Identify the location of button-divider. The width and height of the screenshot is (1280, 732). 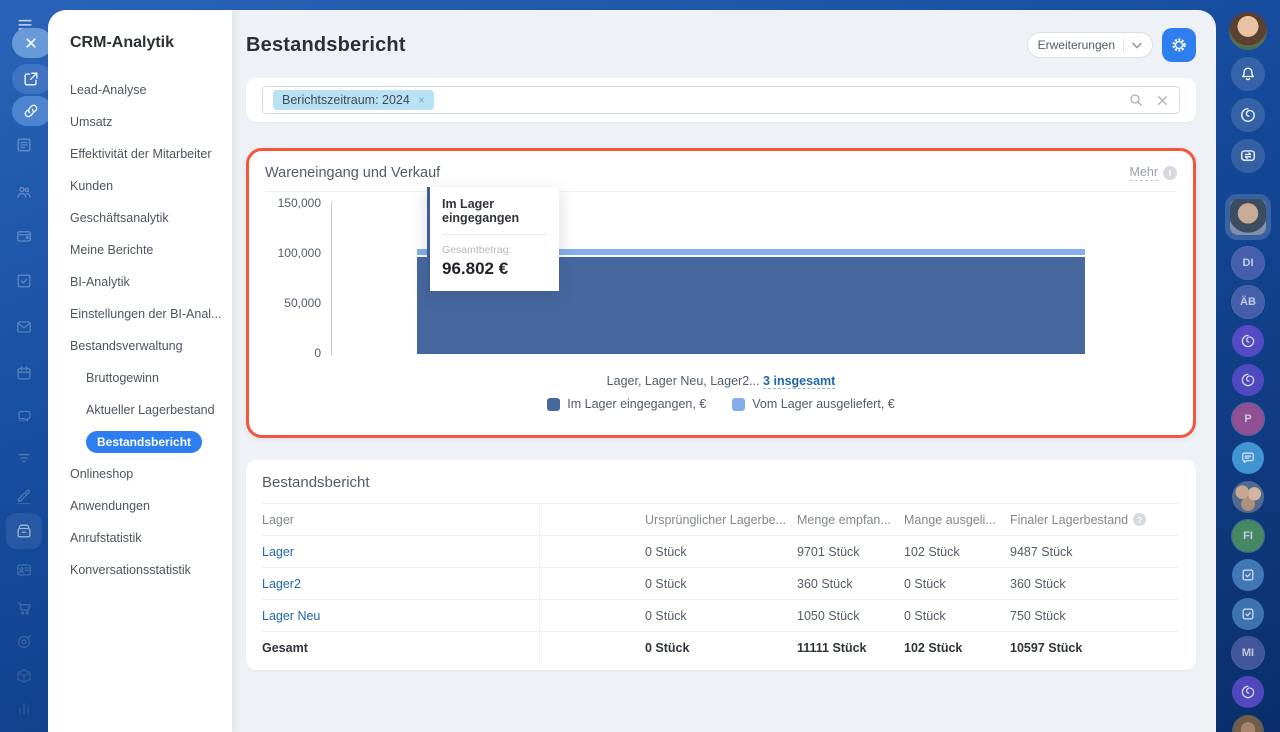
(1123, 45).